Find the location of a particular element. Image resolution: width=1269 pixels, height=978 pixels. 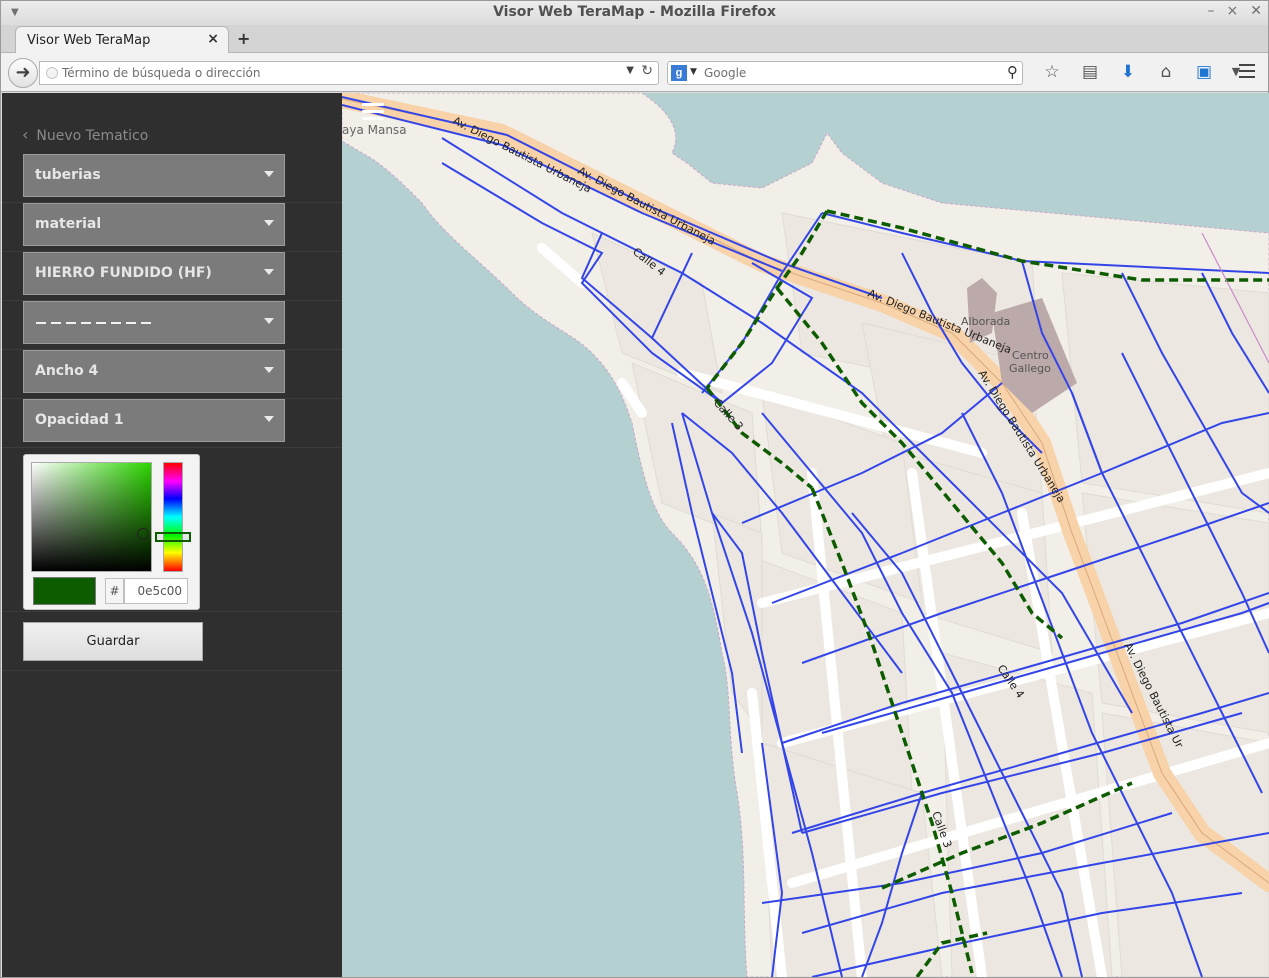

url-bar: ▼ ↻ is located at coordinates (349, 73).